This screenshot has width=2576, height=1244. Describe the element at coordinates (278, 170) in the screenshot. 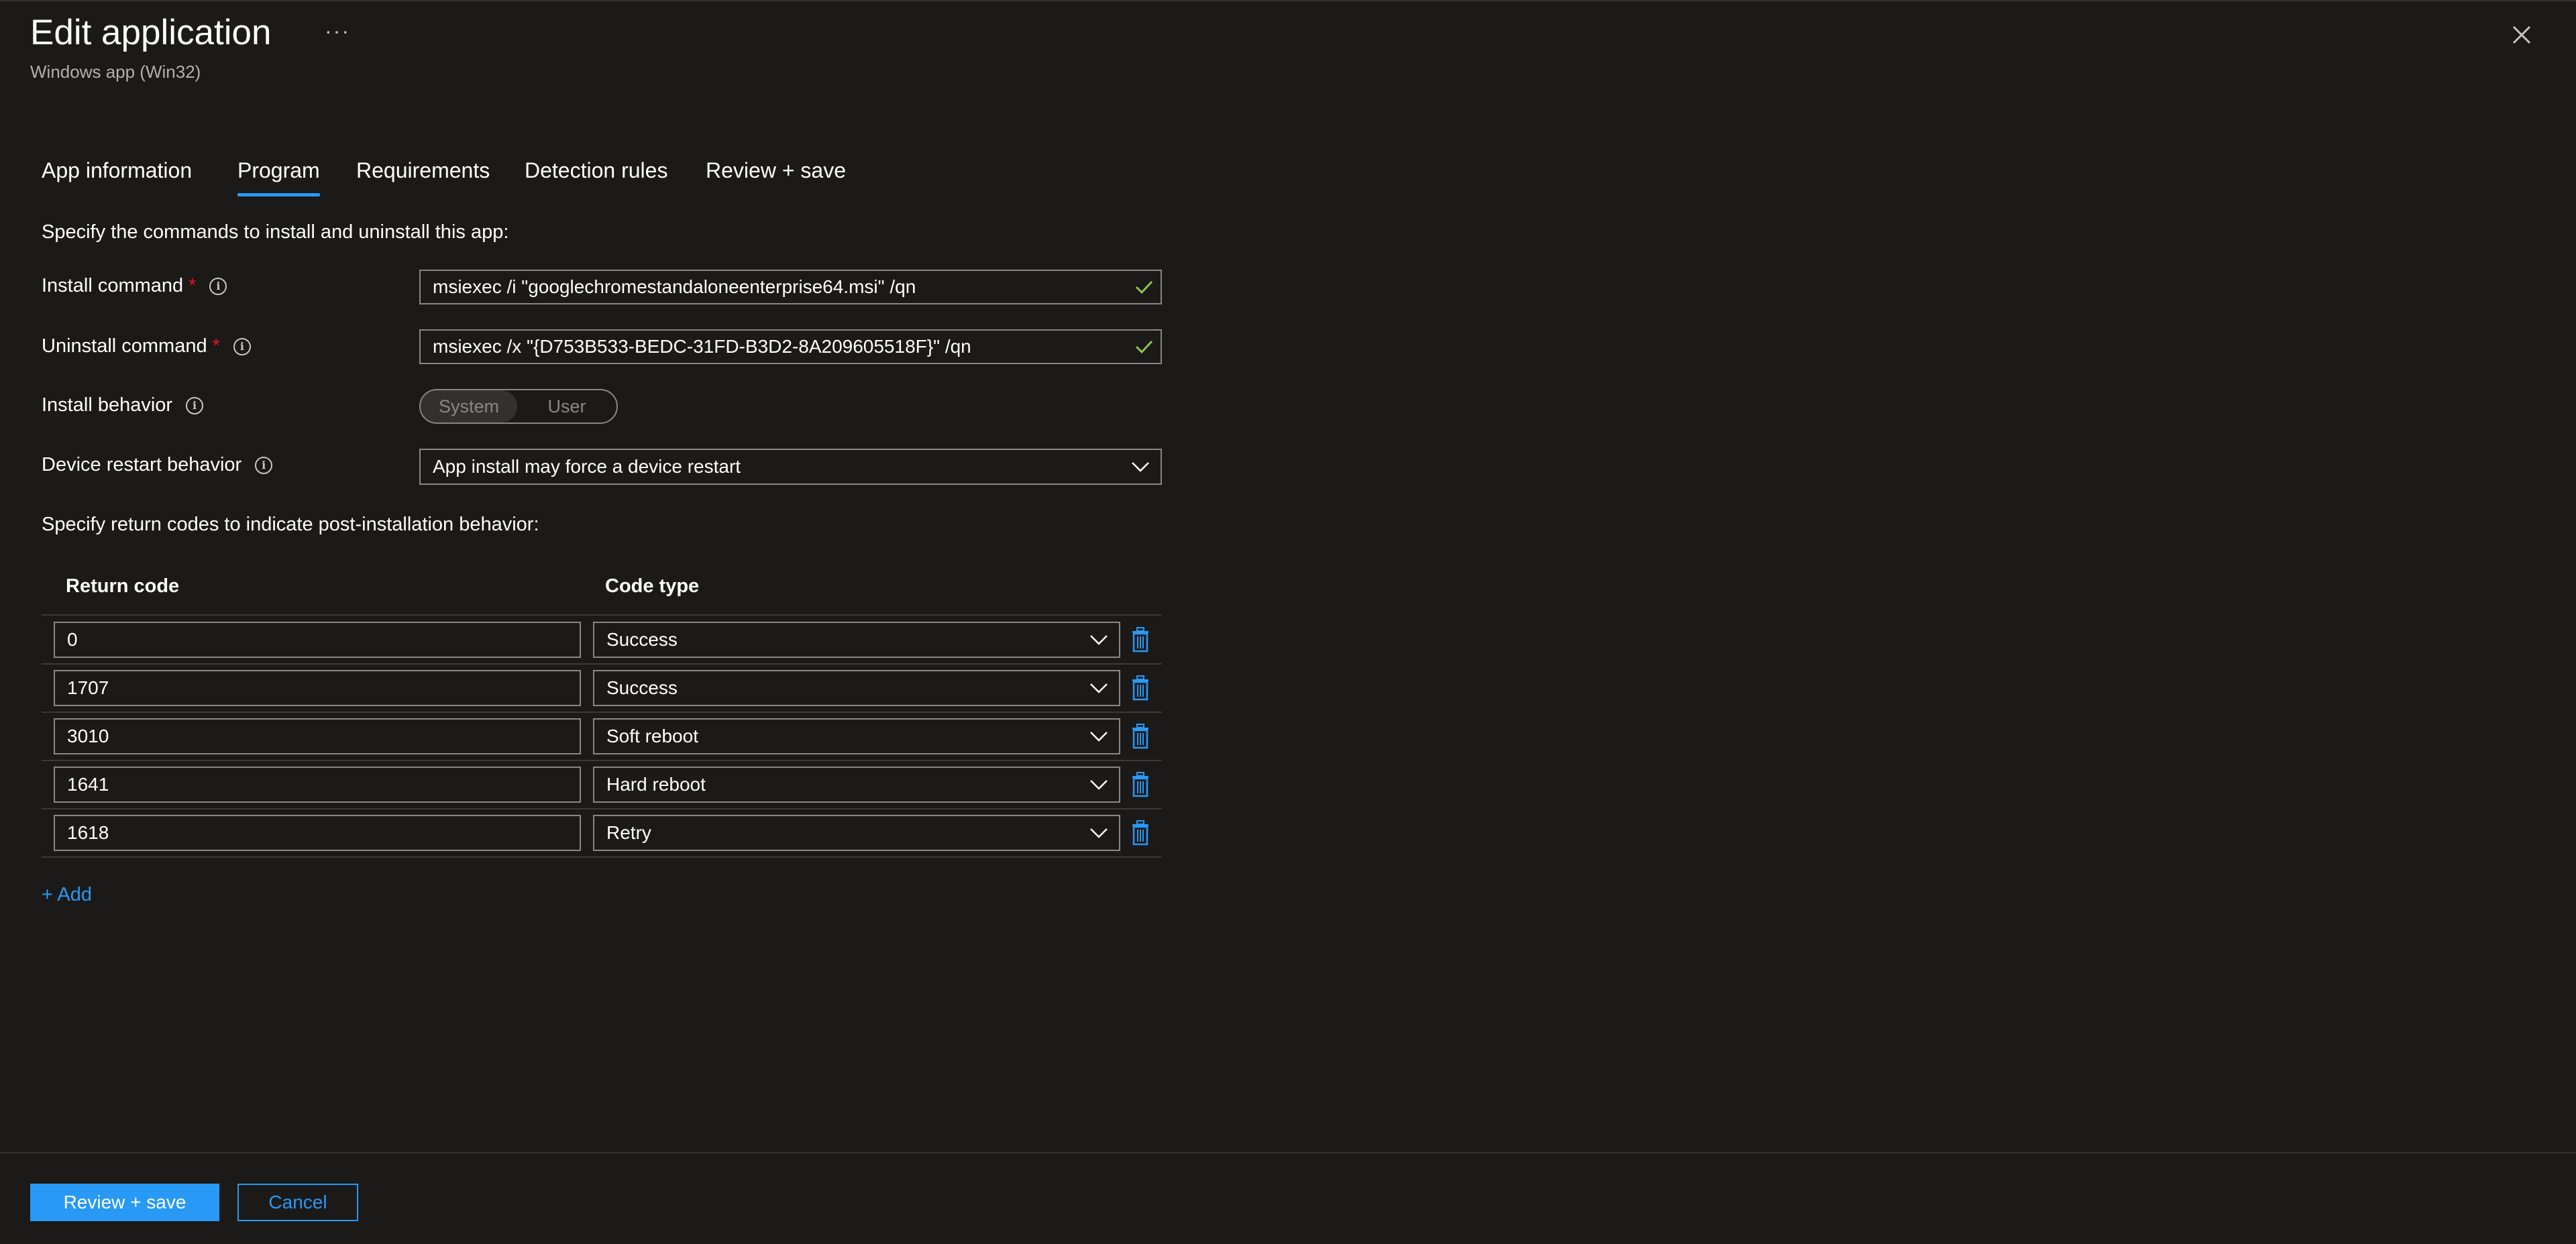

I see `tab-program: Program` at that location.